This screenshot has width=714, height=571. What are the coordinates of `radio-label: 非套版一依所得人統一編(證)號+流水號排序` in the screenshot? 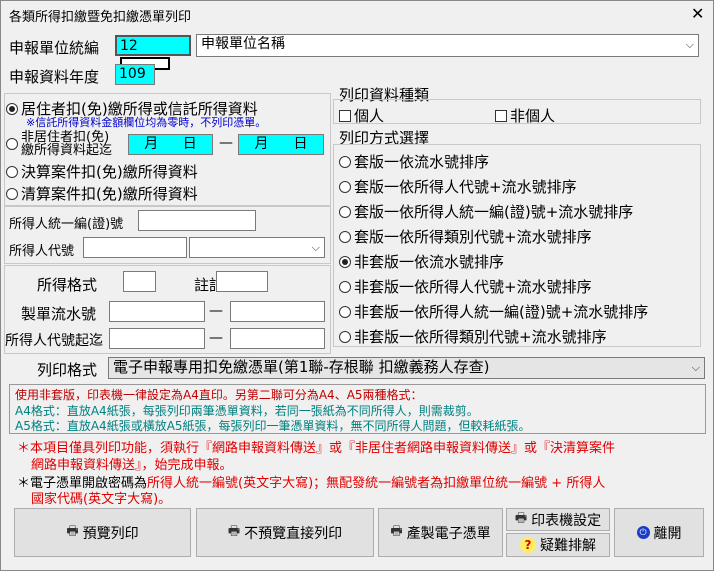 It's located at (501, 312).